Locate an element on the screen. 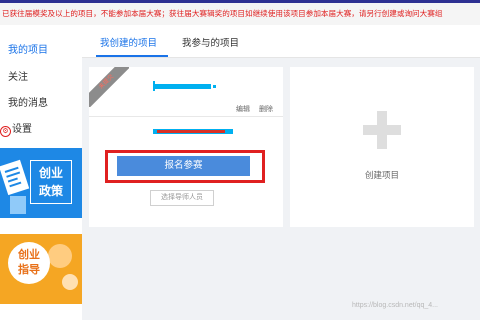 This screenshot has height=320, width=480. project-title-redacted is located at coordinates (183, 86).